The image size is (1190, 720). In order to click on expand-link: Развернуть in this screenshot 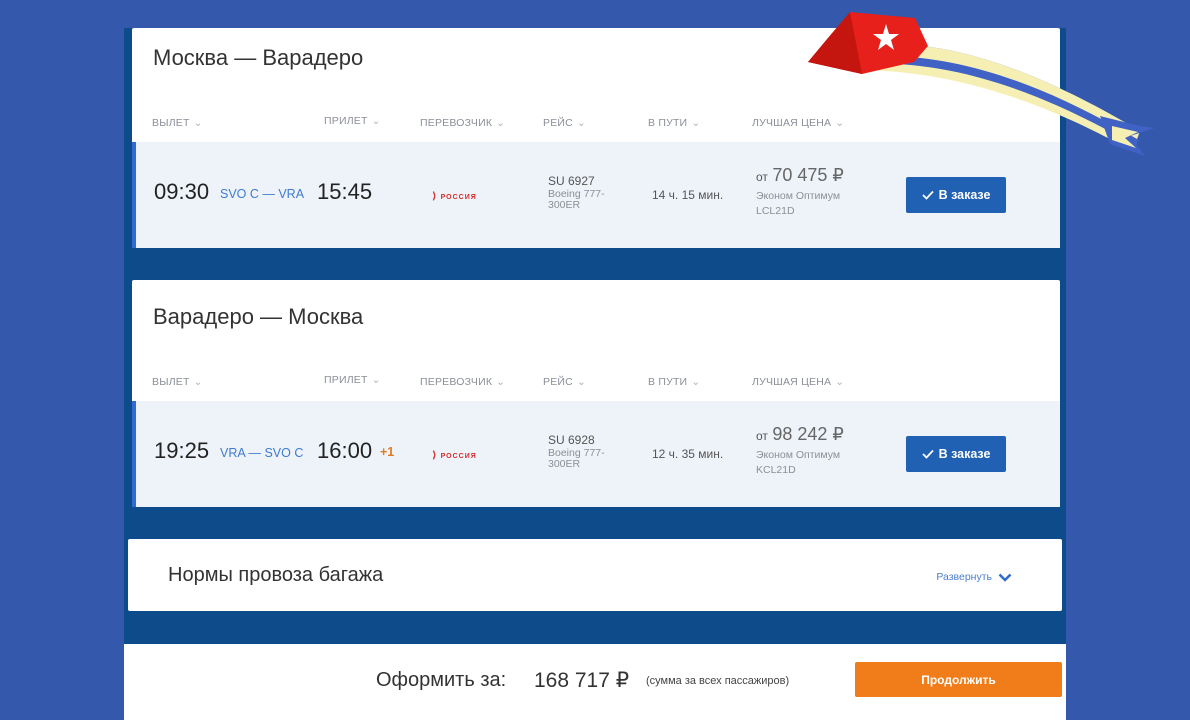, I will do `click(974, 577)`.